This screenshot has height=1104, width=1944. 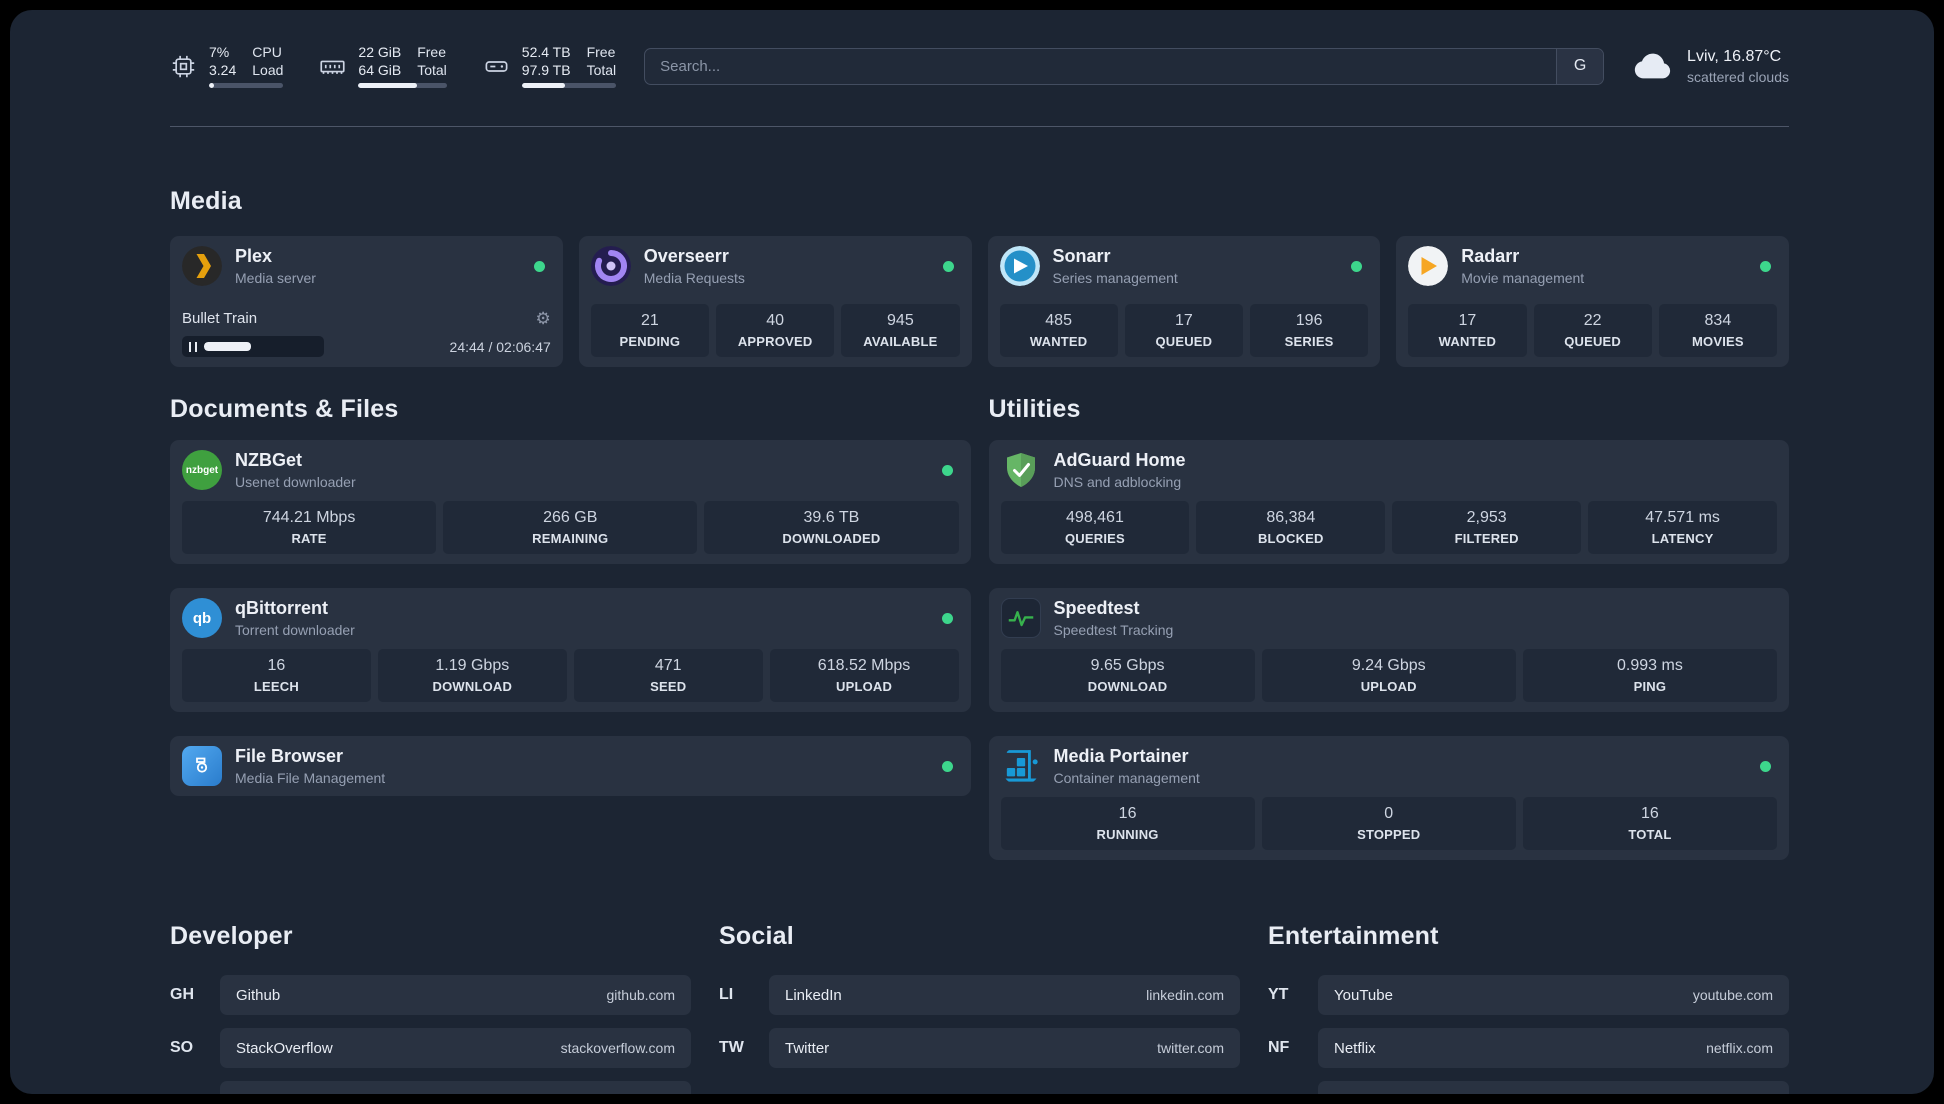 What do you see at coordinates (570, 766) in the screenshot?
I see `filebrowser-card: File Browser Media File Management` at bounding box center [570, 766].